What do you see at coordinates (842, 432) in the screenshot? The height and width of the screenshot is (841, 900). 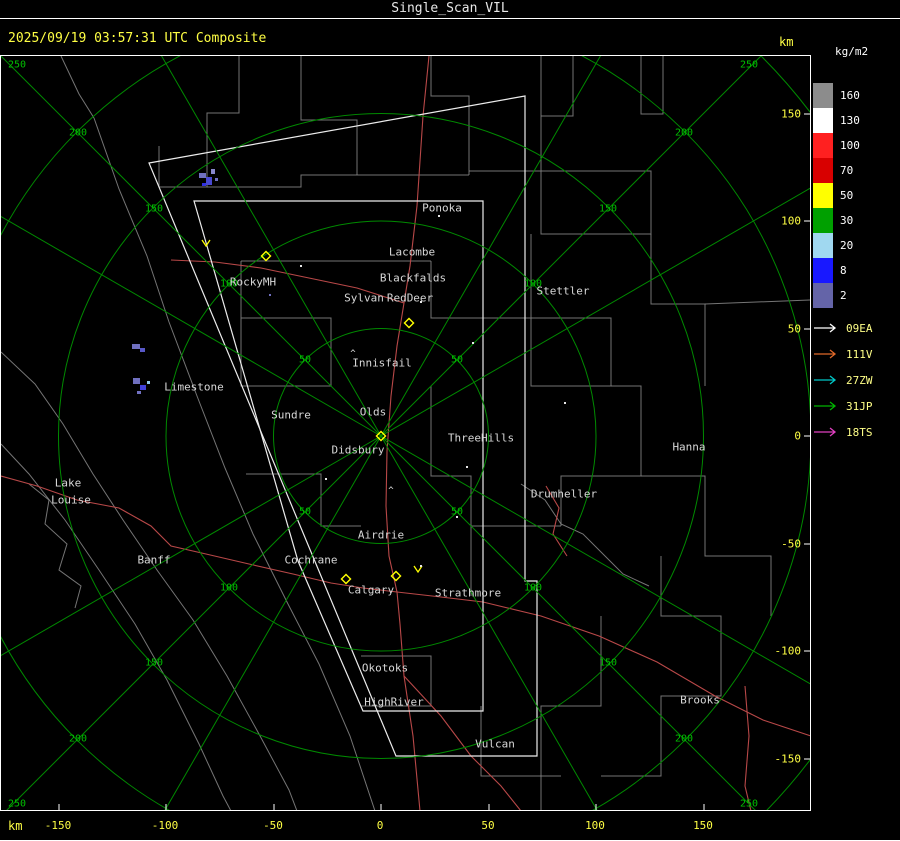 I see `track-legend-entry: 18TS` at bounding box center [842, 432].